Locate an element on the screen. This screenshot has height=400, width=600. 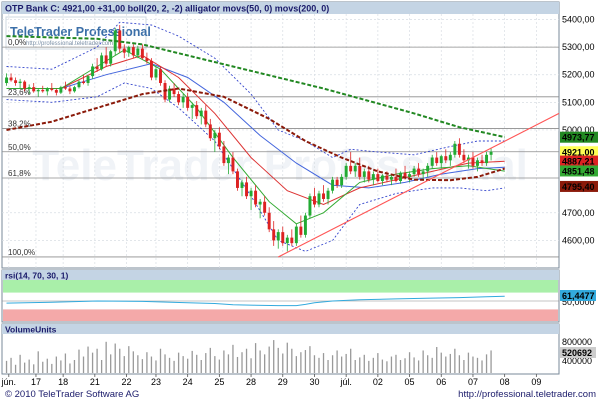
fib-level-label: 0,0% is located at coordinates (17, 42).